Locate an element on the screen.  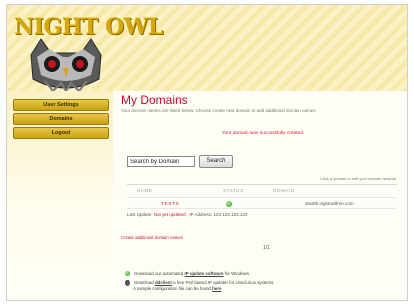
page-title: My Domains is located at coordinates (154, 100).